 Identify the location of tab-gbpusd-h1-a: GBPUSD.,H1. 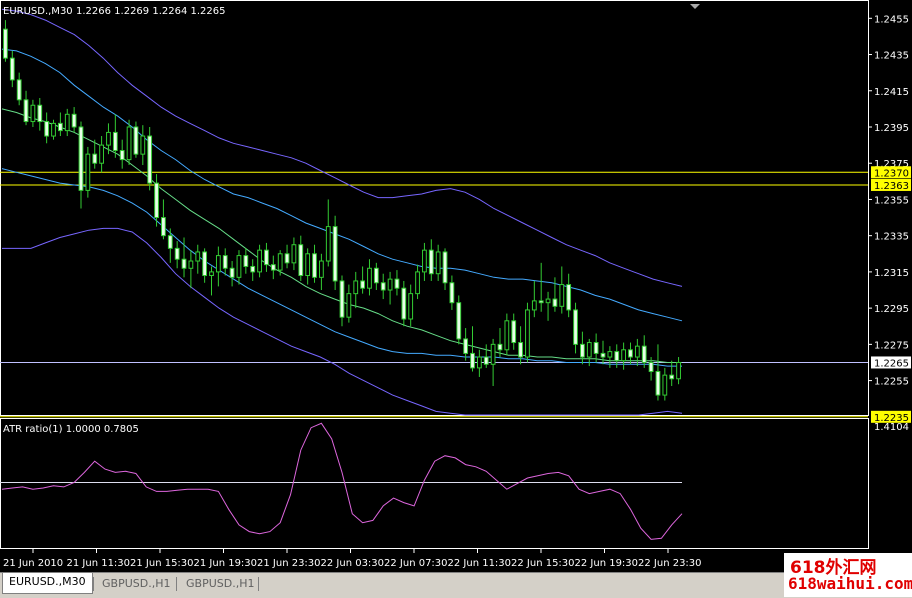
(136, 584).